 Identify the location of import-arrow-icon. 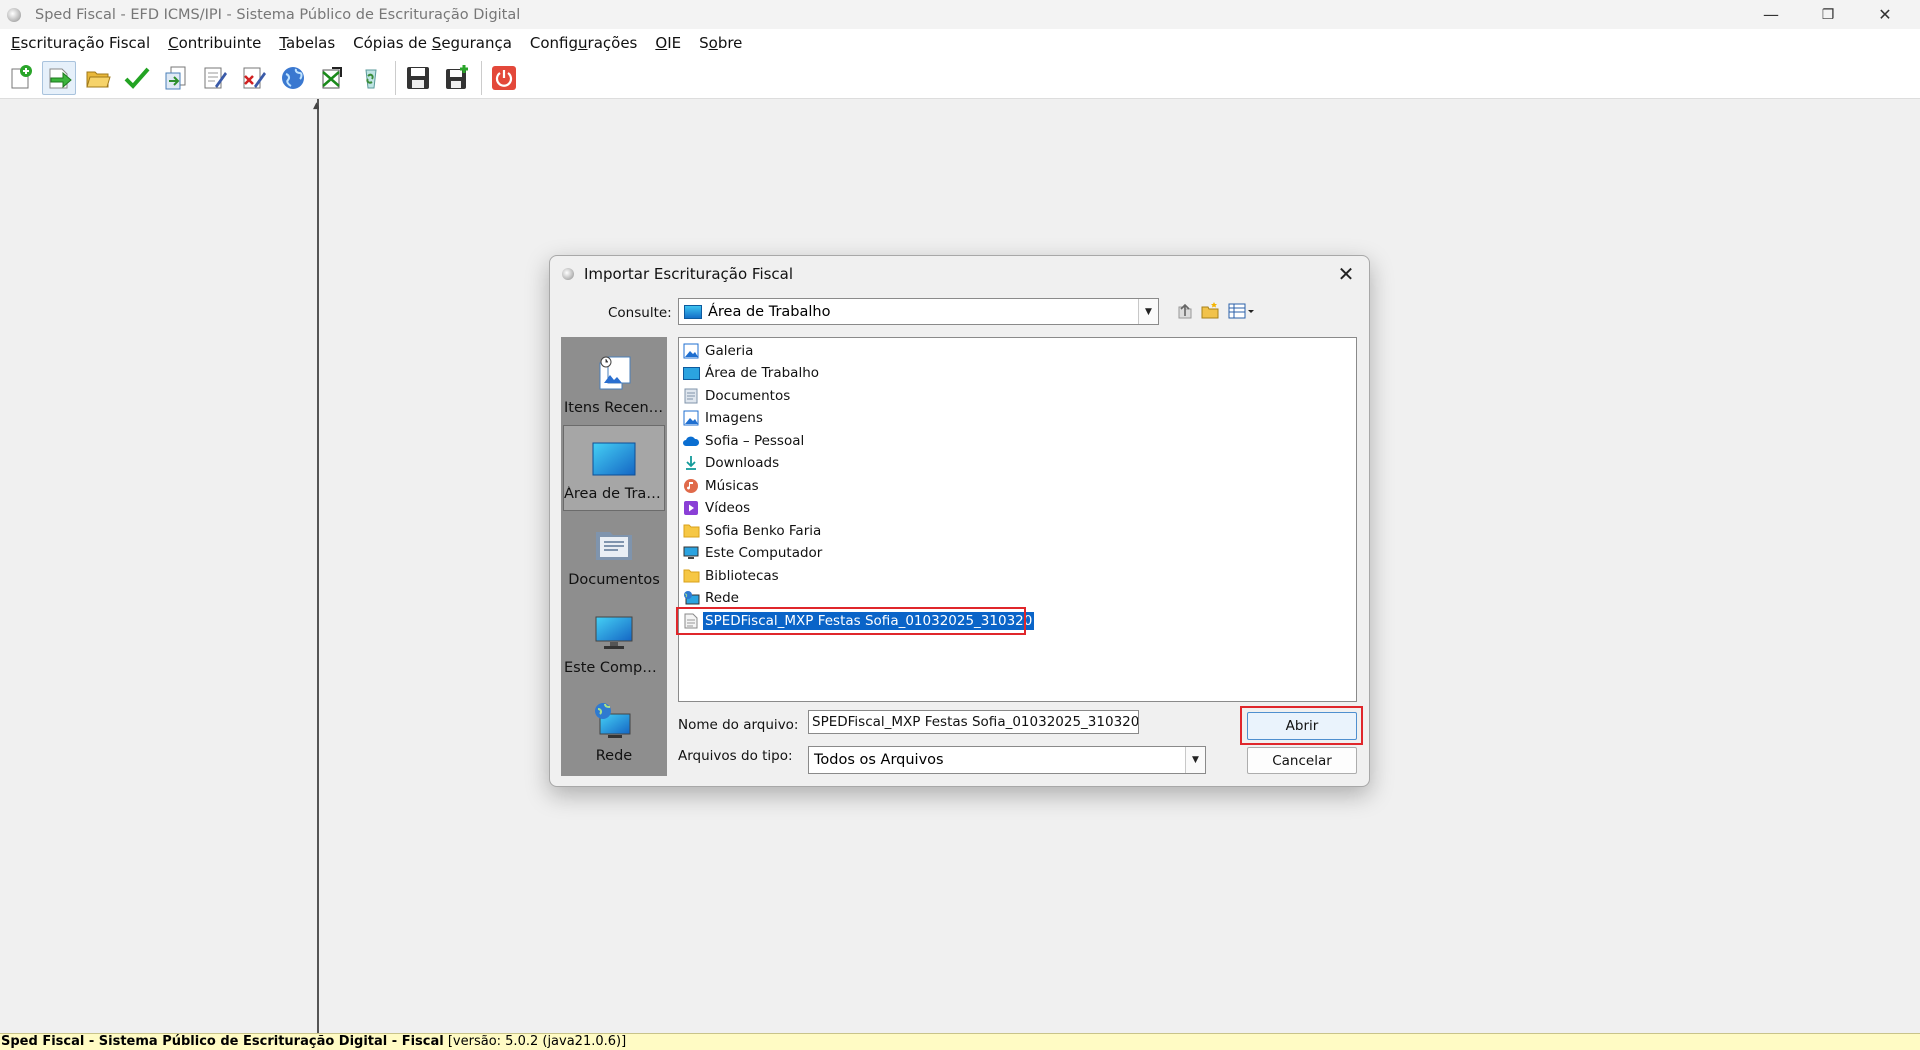
(59, 77).